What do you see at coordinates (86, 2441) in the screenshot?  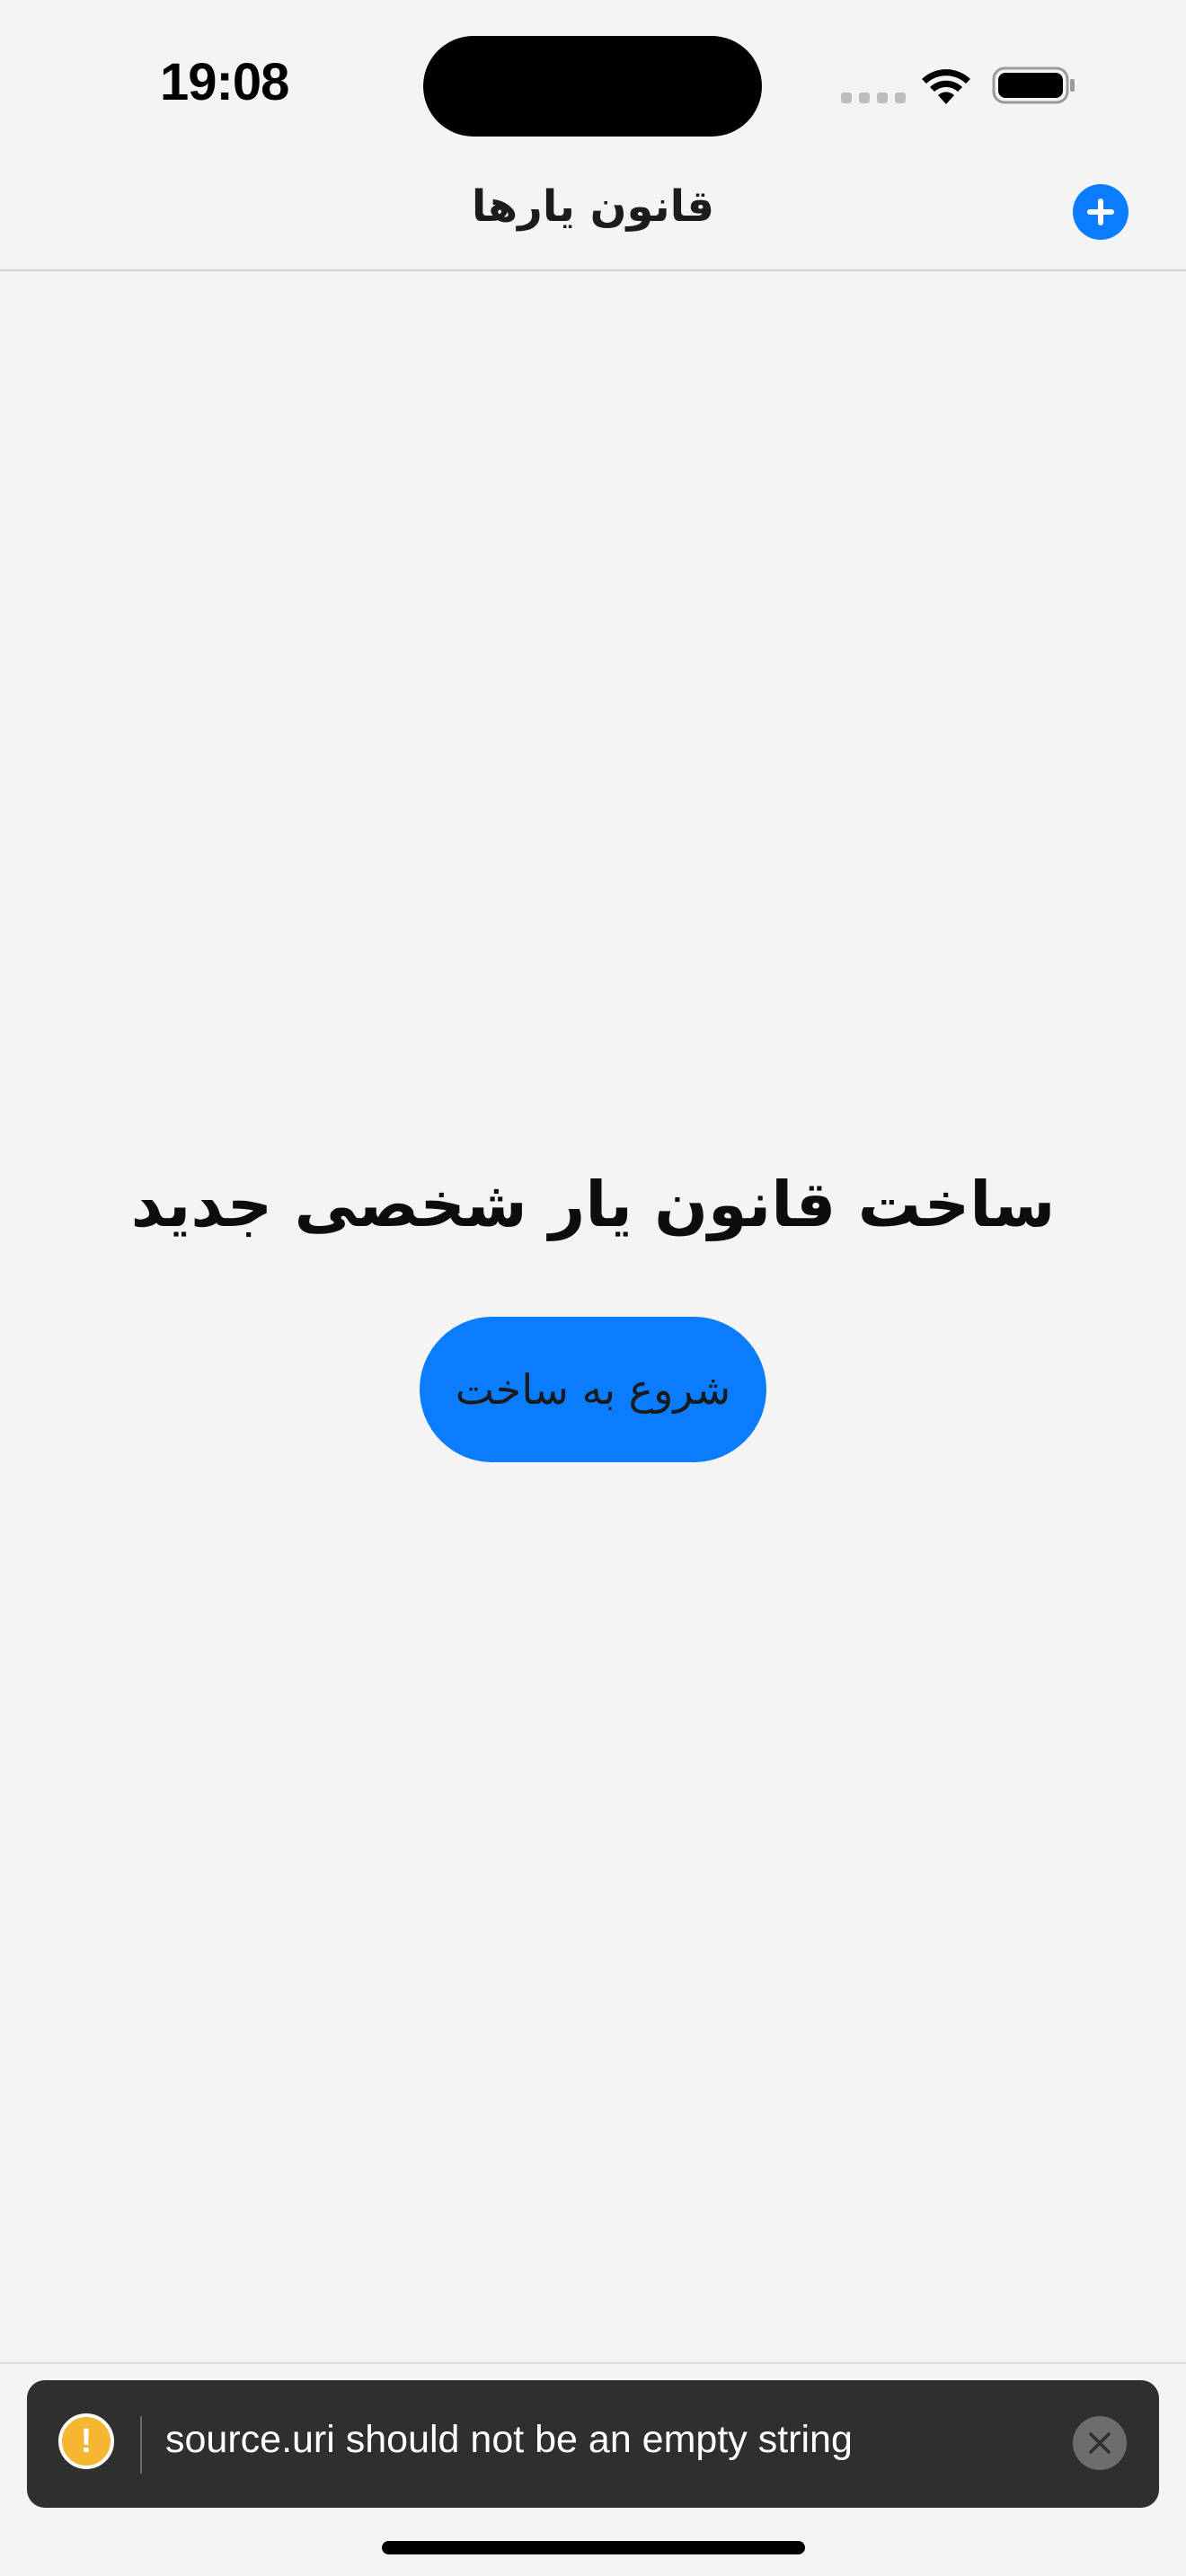 I see `warning-icon: !` at bounding box center [86, 2441].